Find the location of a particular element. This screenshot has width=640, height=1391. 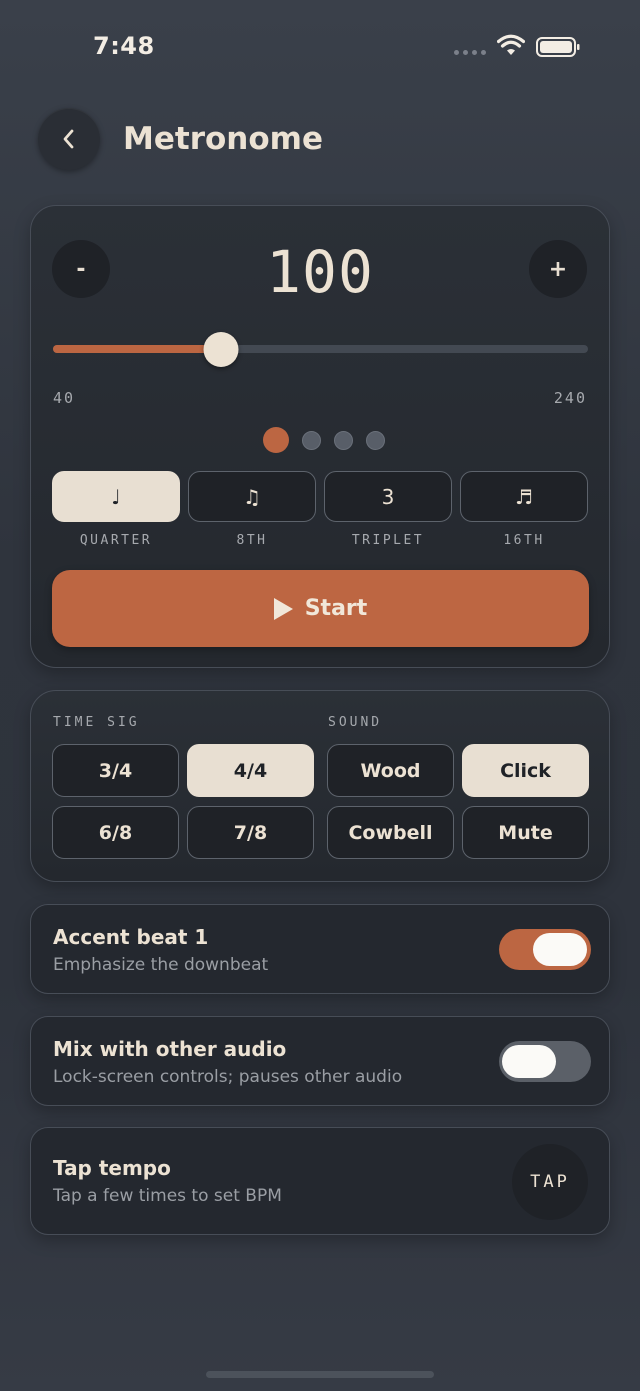

subdivision-button: ♬ is located at coordinates (524, 496).